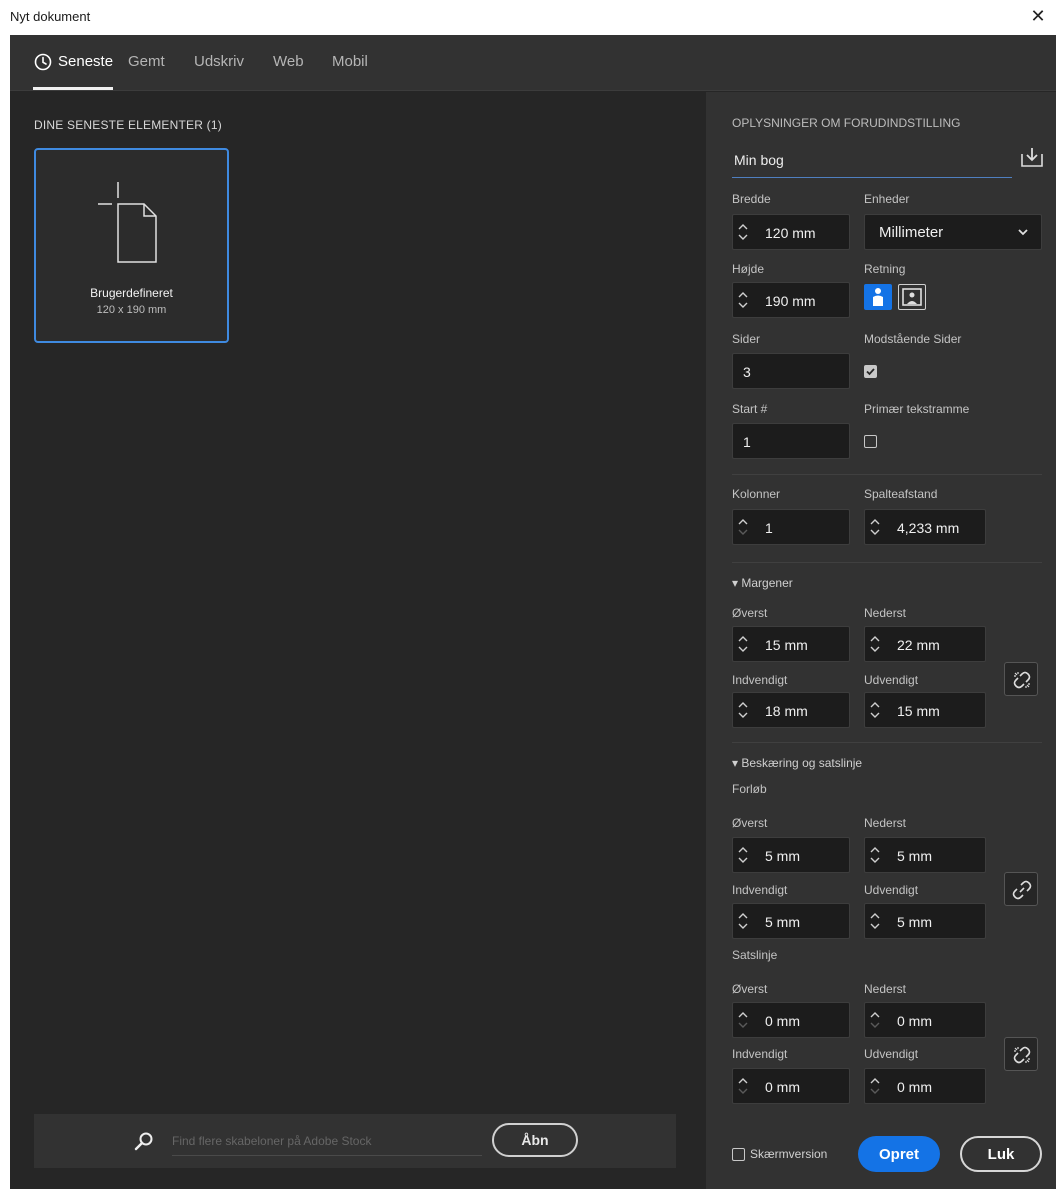 Image resolution: width=1056 pixels, height=1189 pixels. I want to click on create-button: Opret, so click(899, 1154).